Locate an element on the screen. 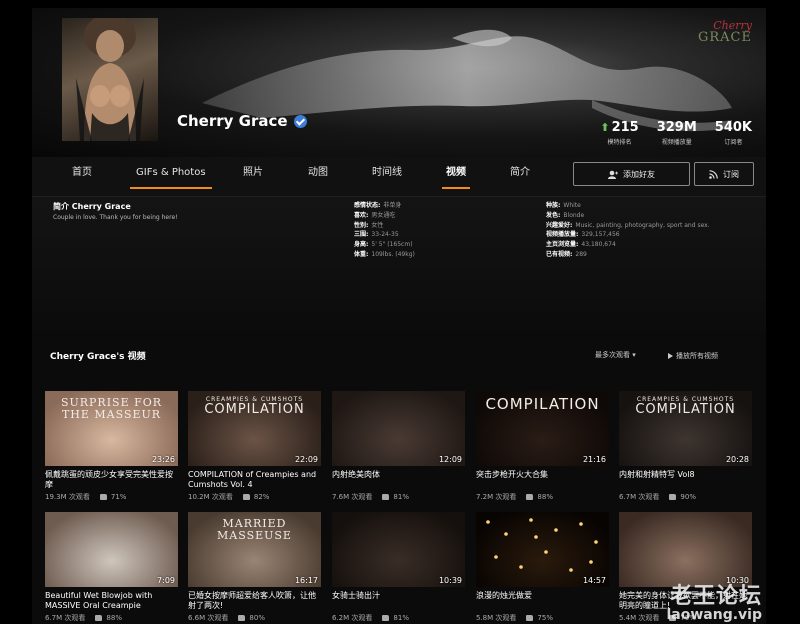  stat-video-views-value: 329M is located at coordinates (676, 127).